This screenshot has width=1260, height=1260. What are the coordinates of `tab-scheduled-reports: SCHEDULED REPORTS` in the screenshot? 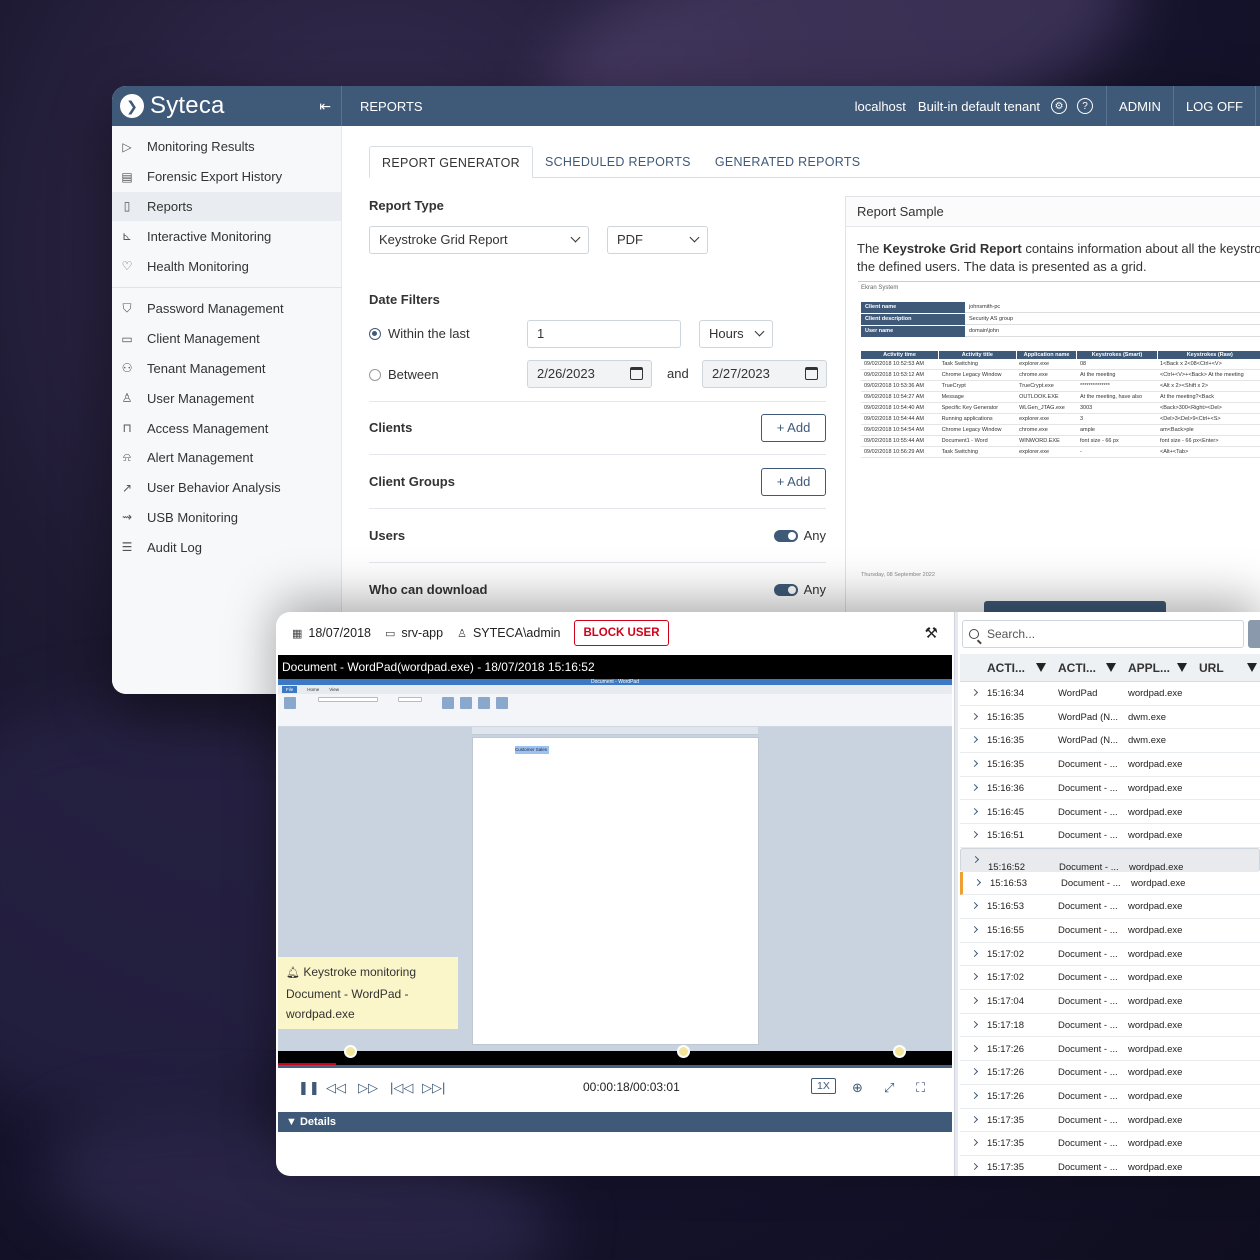 It's located at (618, 161).